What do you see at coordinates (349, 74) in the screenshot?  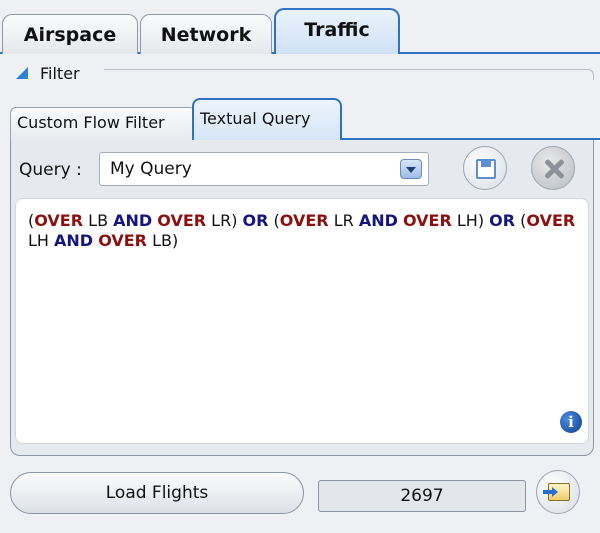 I see `filter-group-border` at bounding box center [349, 74].